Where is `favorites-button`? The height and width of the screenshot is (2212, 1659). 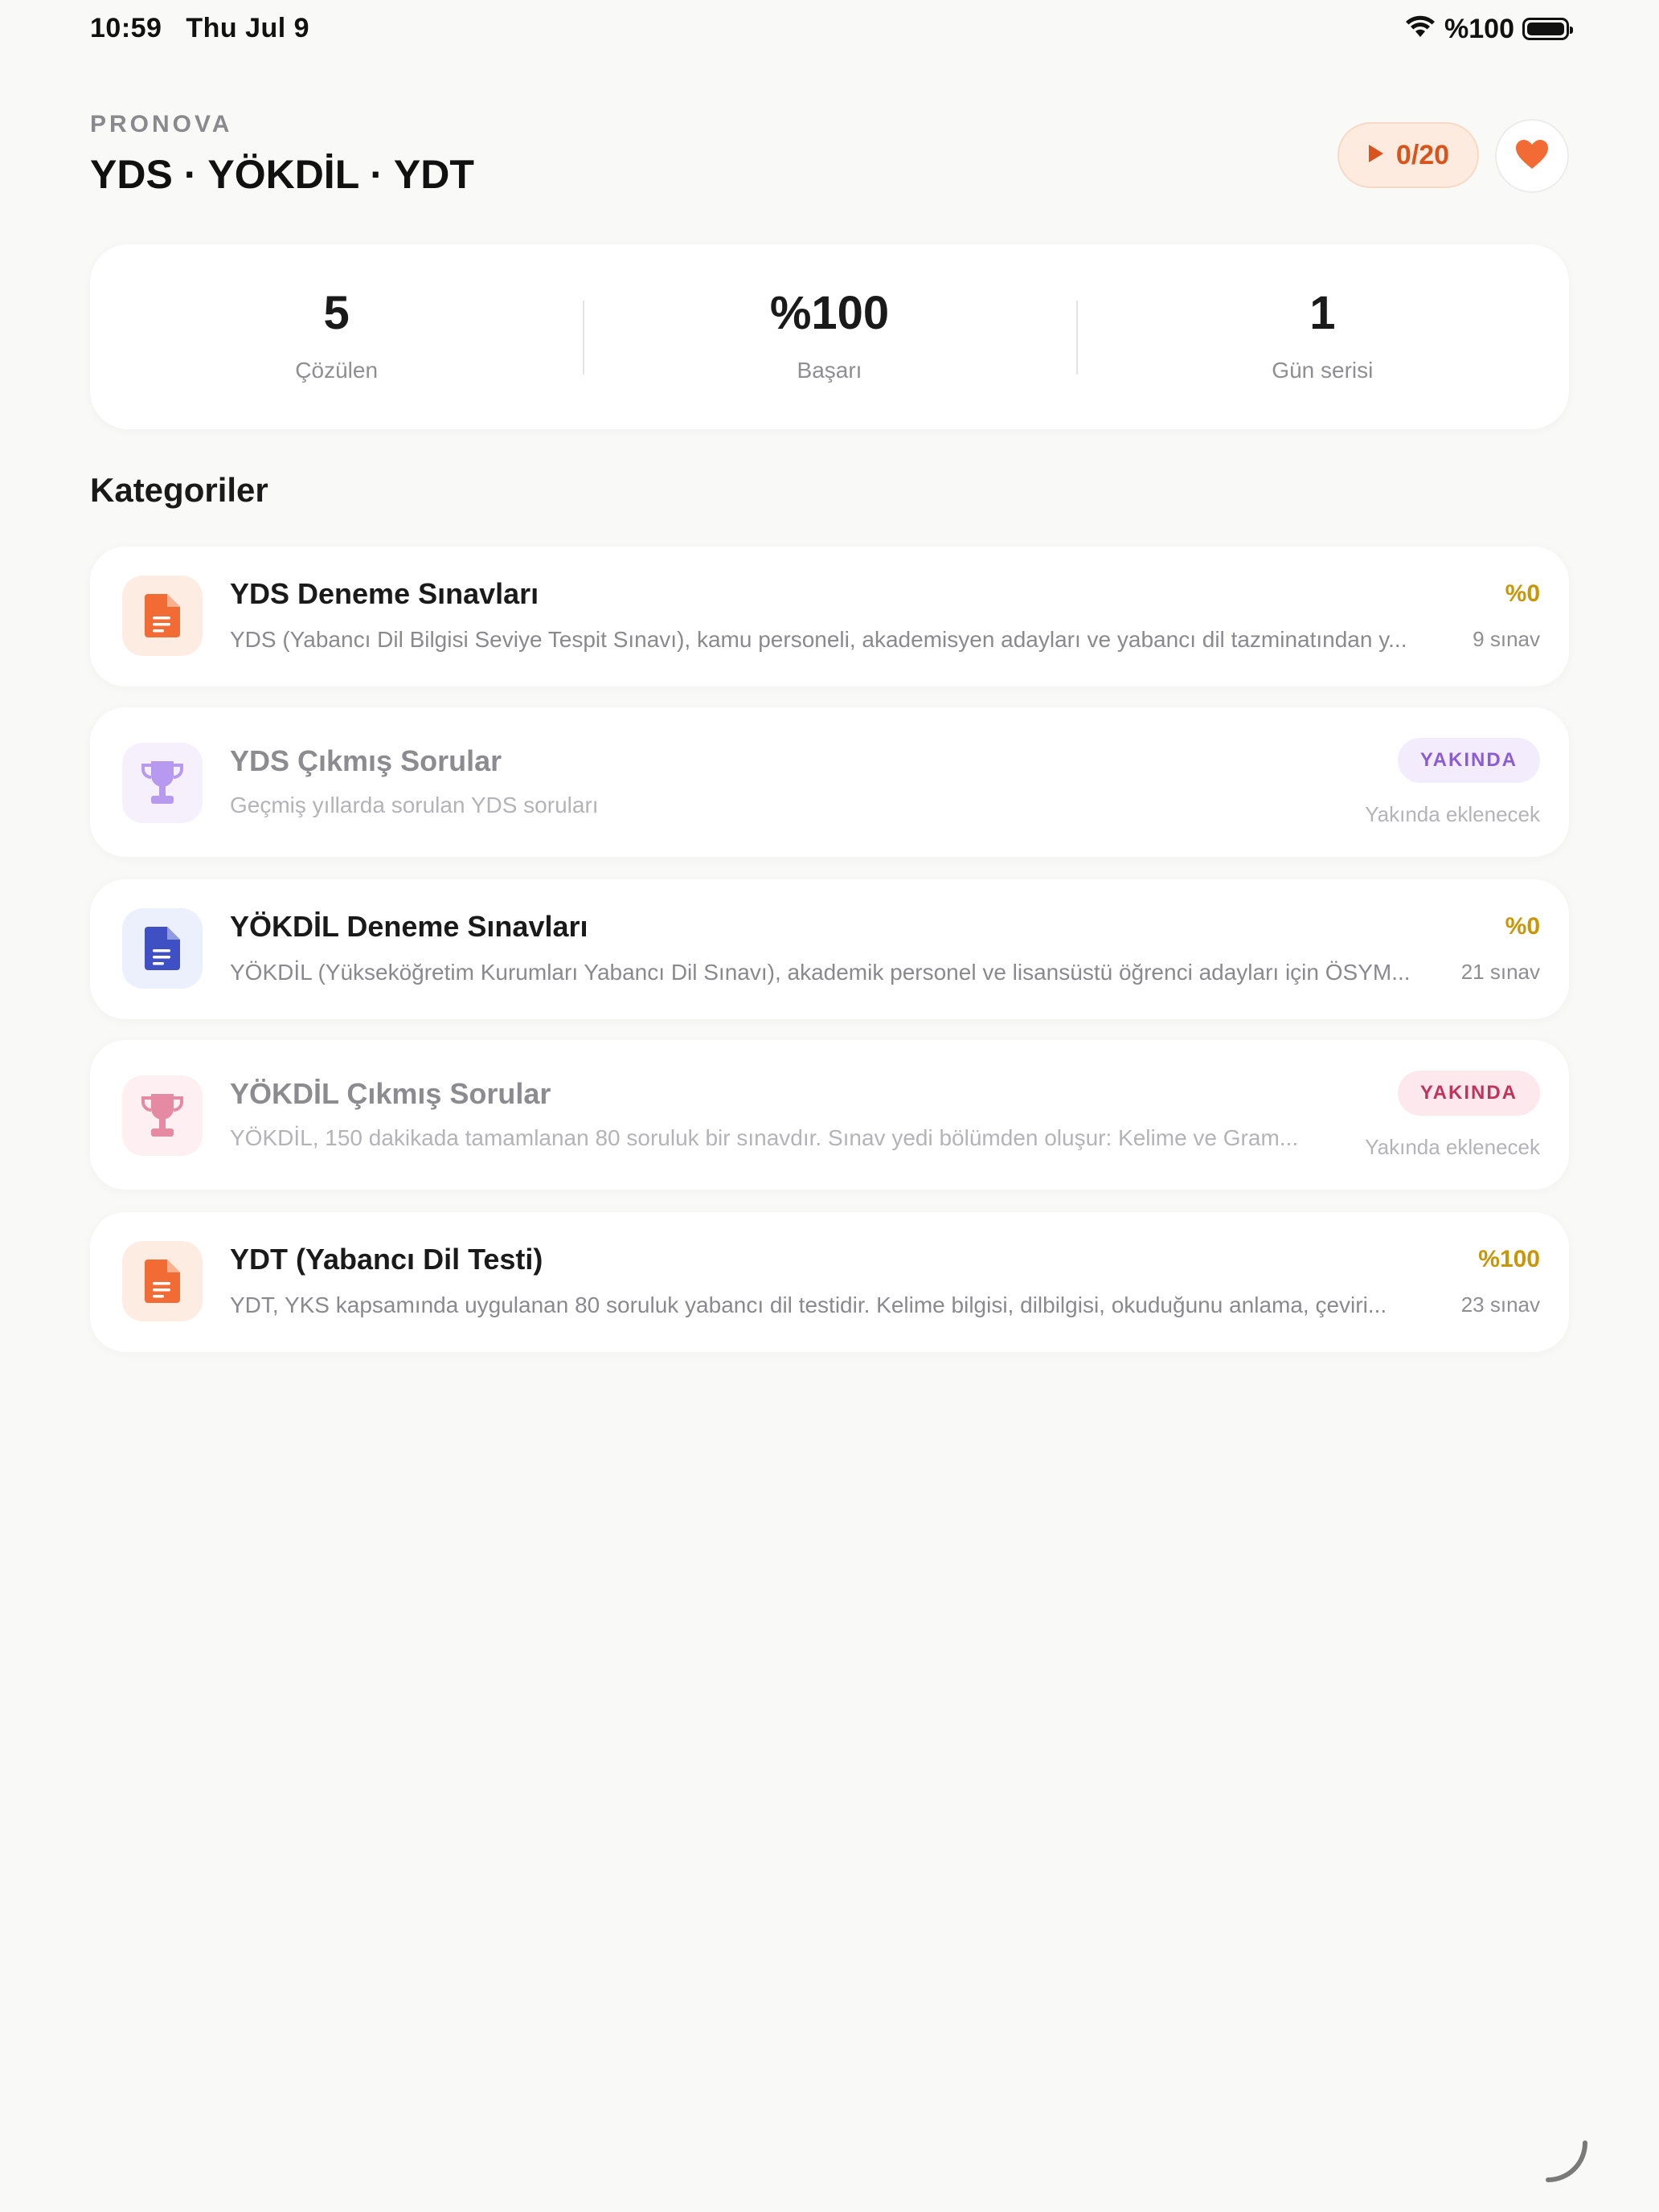 favorites-button is located at coordinates (1532, 156).